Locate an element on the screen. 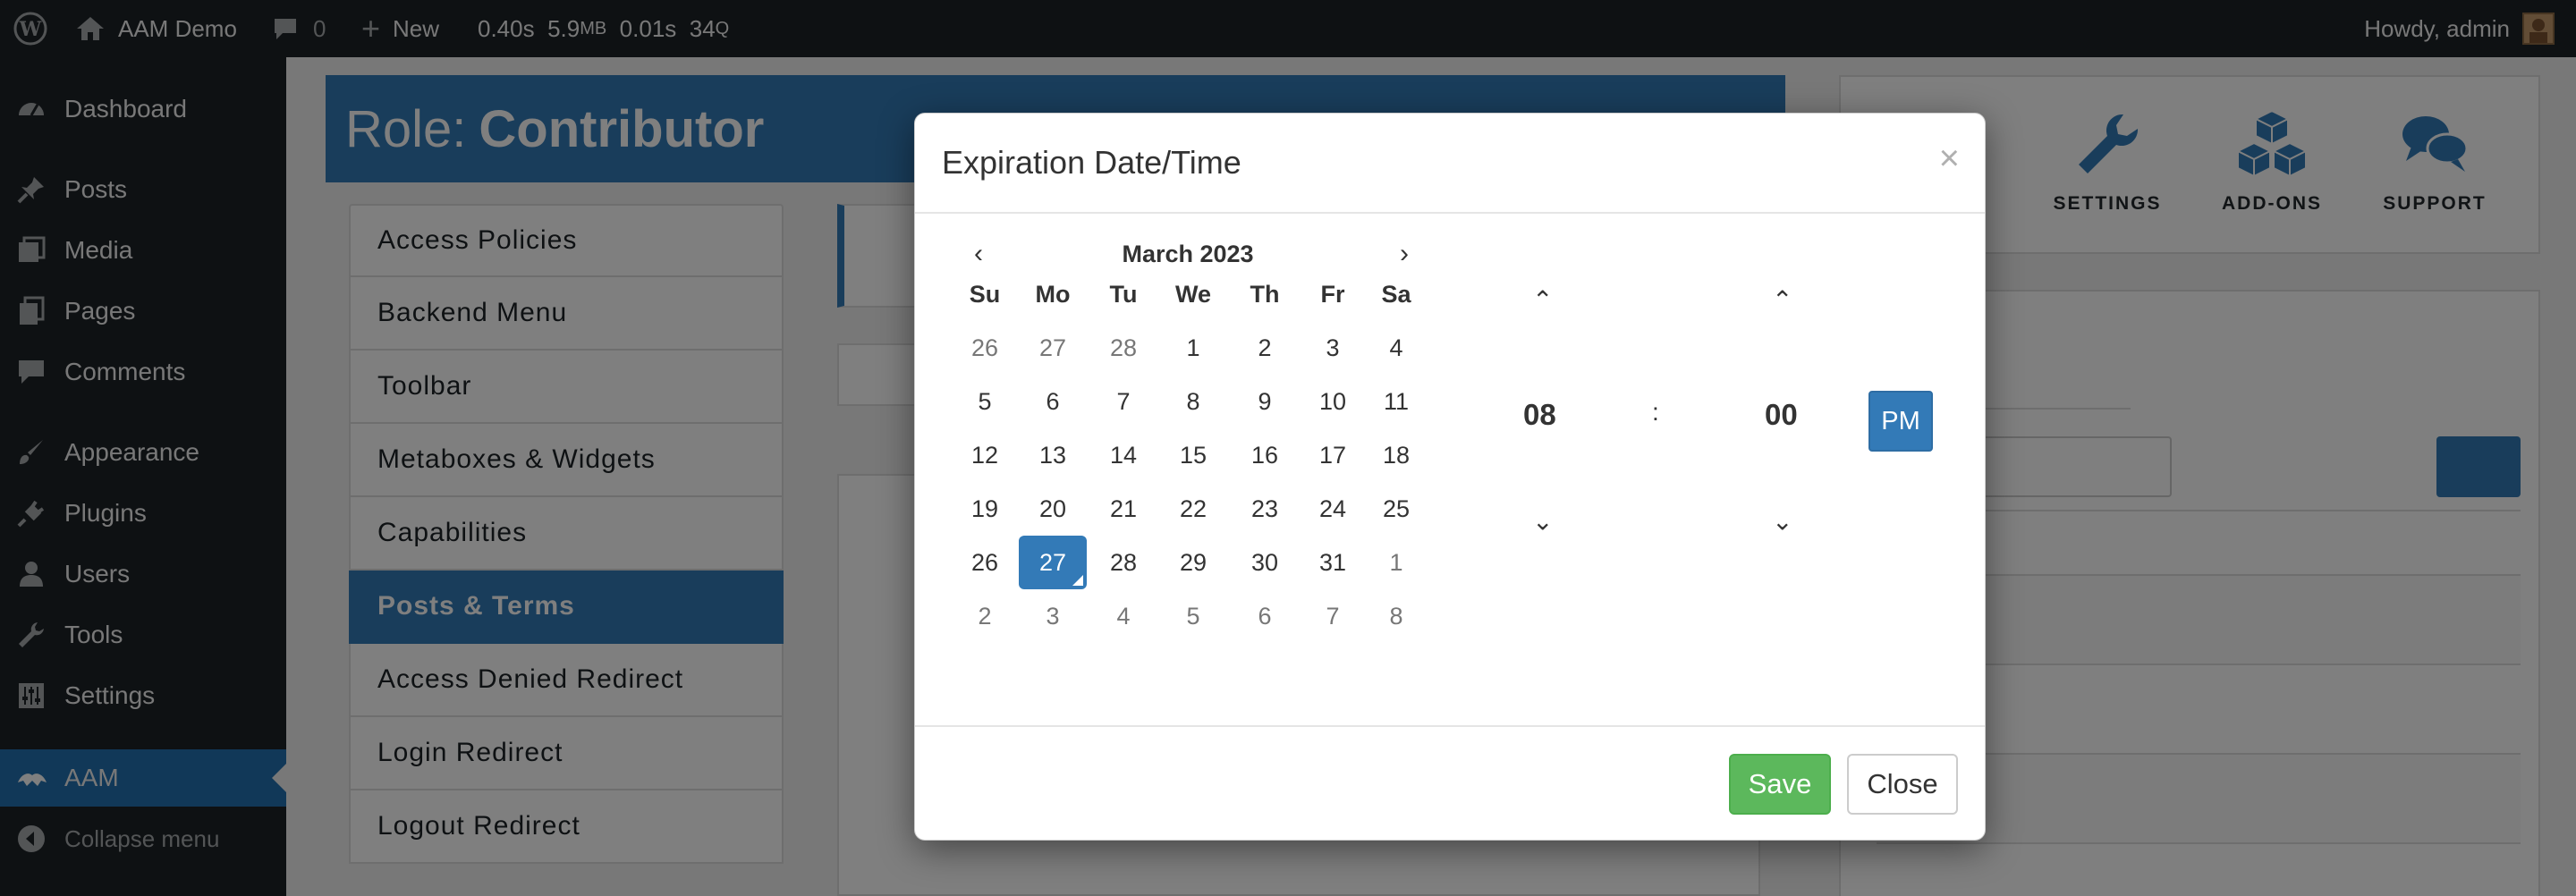 This screenshot has height=896, width=2576. calendar-day: 20 is located at coordinates (1053, 509).